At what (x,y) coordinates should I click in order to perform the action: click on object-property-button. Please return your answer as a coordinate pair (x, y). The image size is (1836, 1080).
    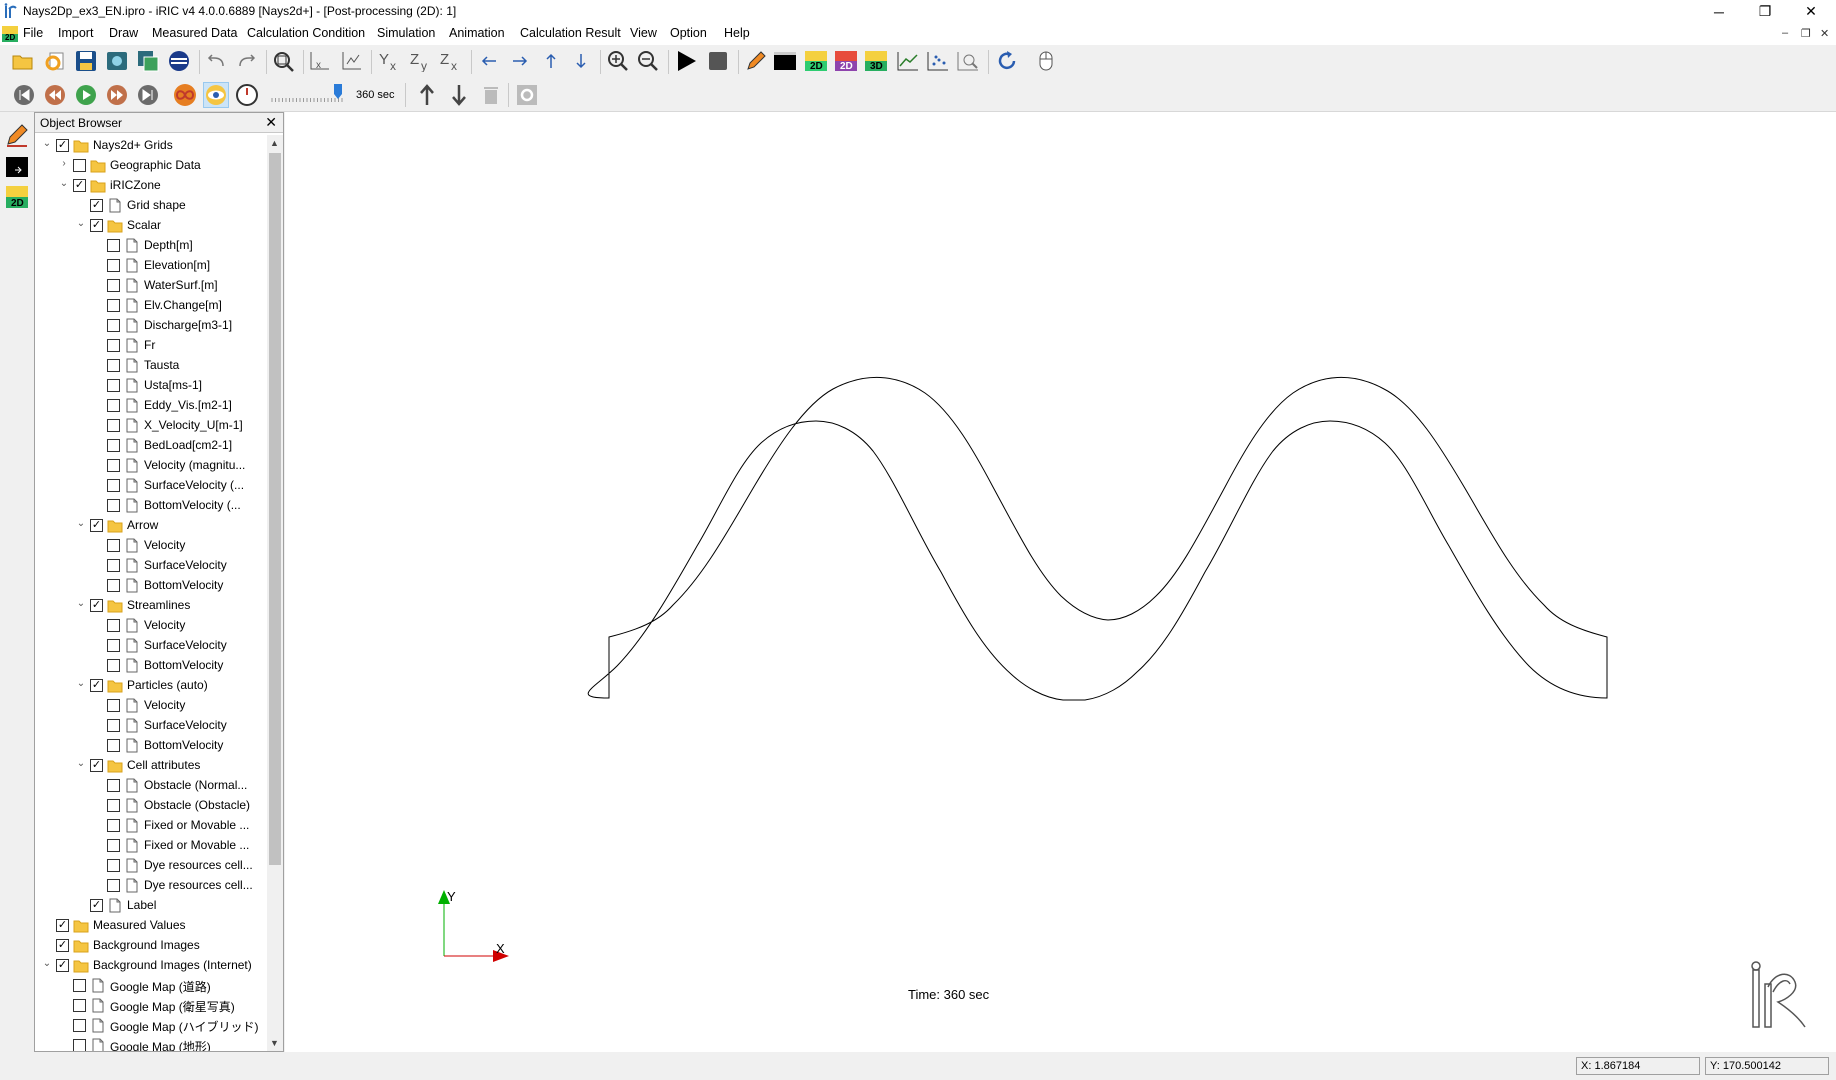
    Looking at the image, I should click on (527, 95).